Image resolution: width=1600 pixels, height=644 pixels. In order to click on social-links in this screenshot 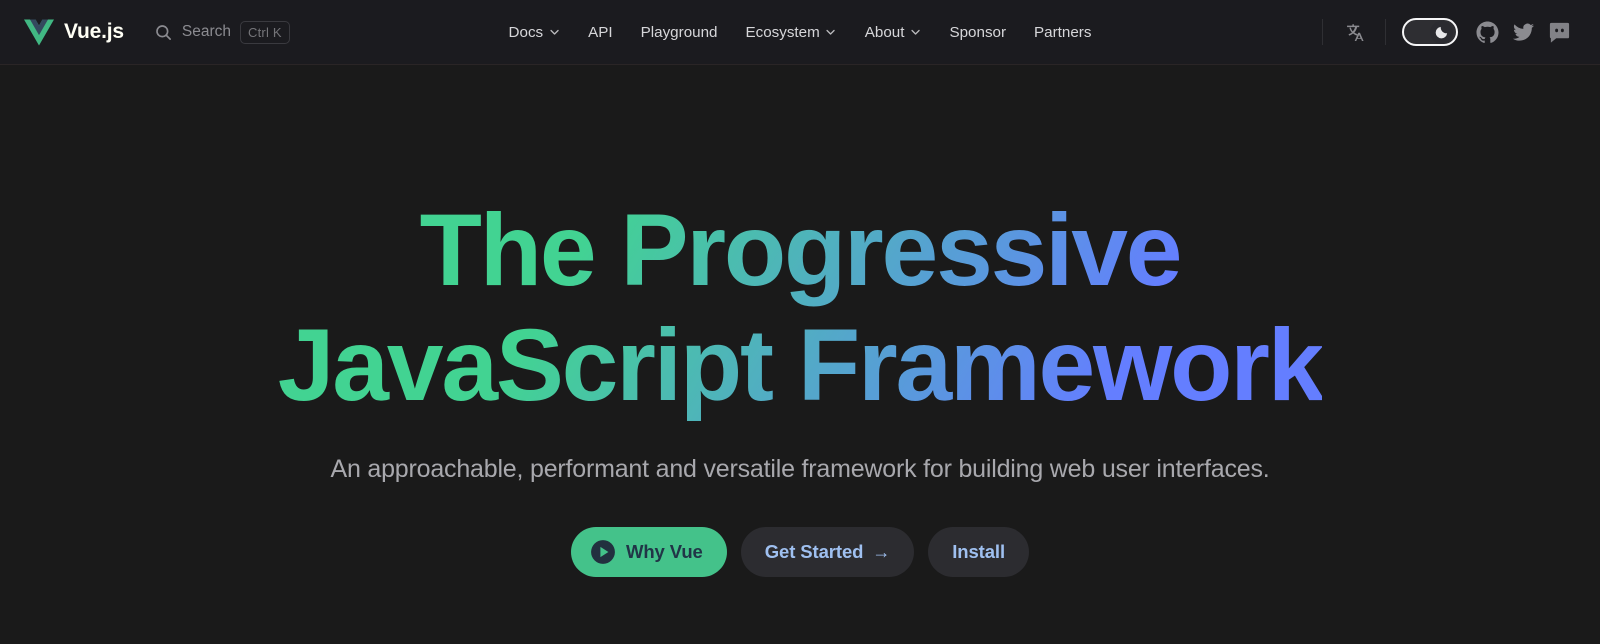, I will do `click(1523, 32)`.